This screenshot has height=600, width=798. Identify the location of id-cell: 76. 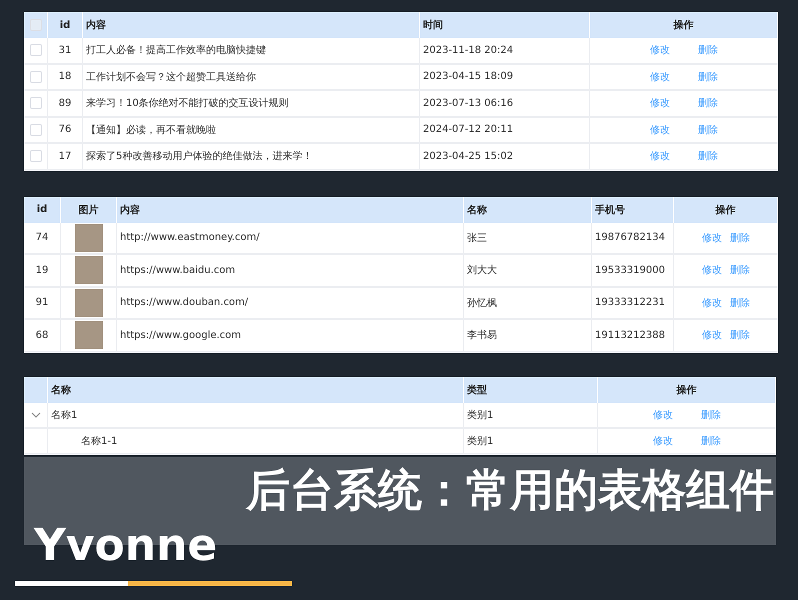
(65, 130).